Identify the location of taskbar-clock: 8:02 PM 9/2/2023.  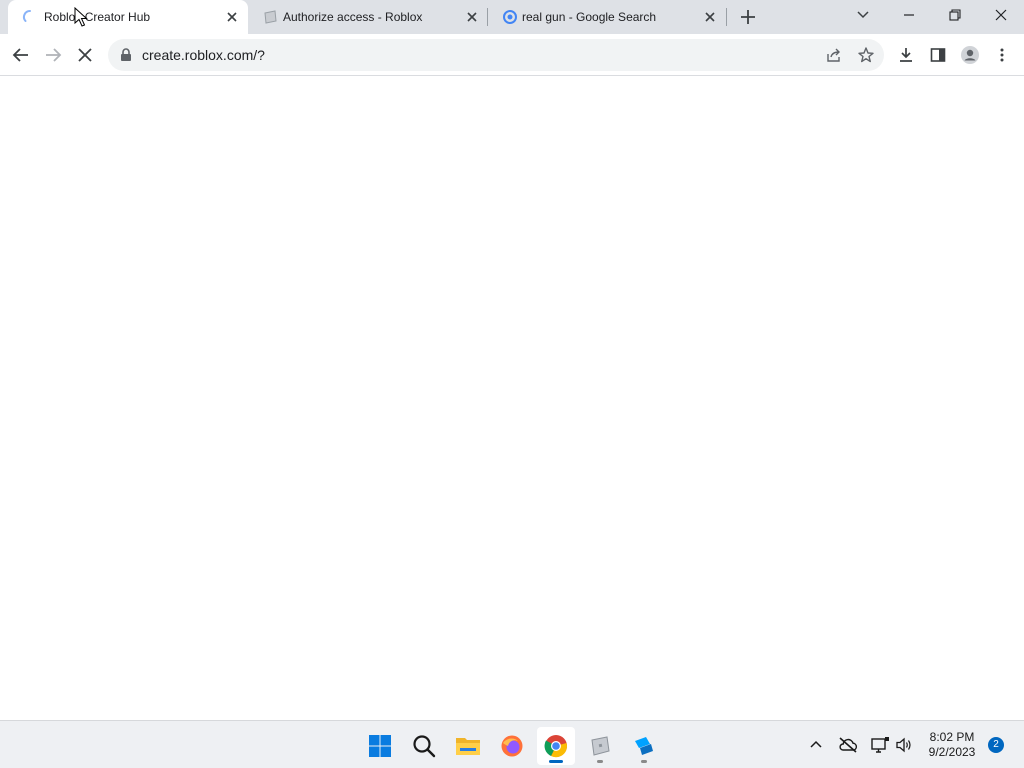
(952, 745).